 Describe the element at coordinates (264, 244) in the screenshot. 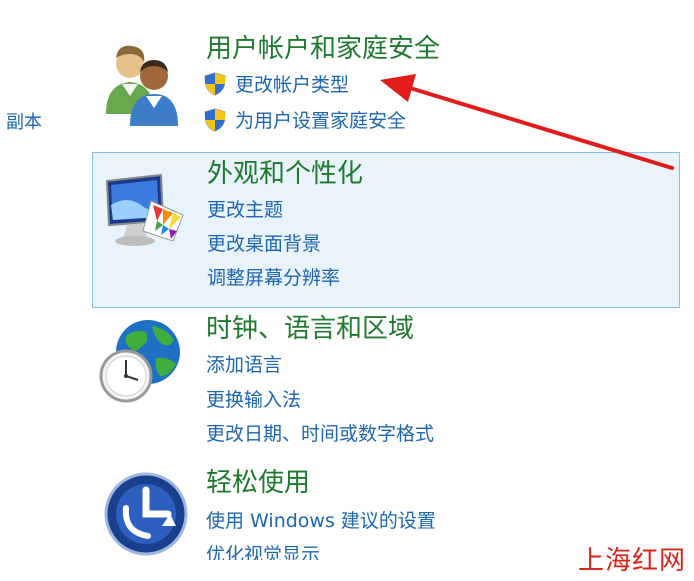

I see `task-change-desktop-background: 更改桌面背景` at that location.